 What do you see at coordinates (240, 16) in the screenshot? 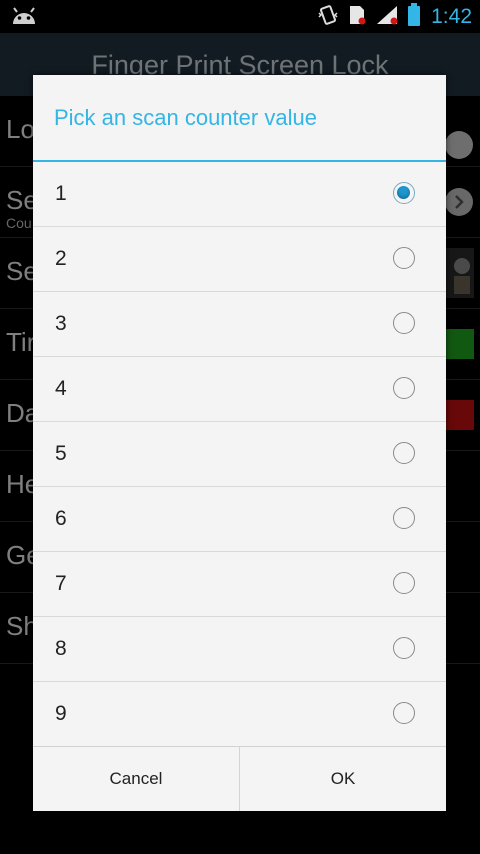
I see `status-bar: 1:42` at bounding box center [240, 16].